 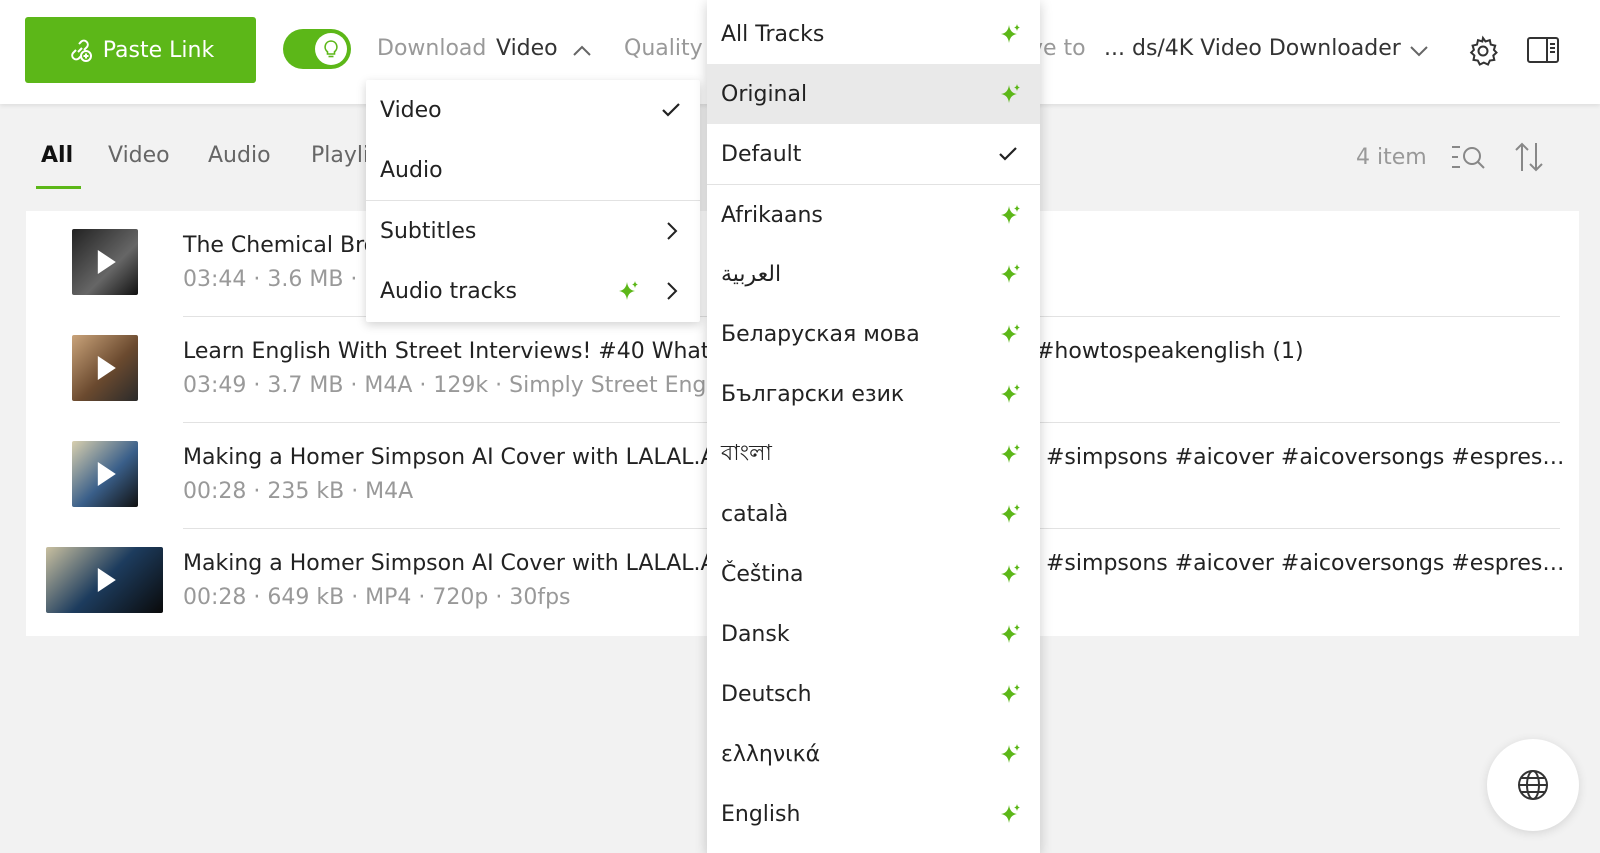 I want to click on track-item-greek: ελληνικά, so click(x=873, y=754).